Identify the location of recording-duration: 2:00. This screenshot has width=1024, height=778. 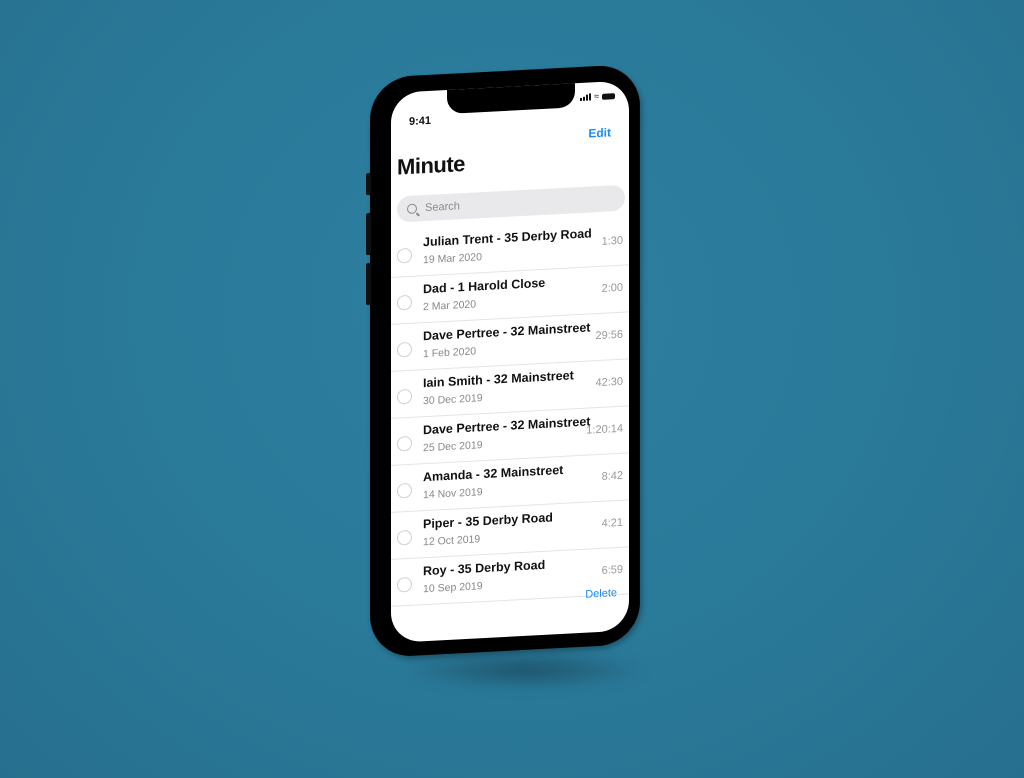
(612, 288).